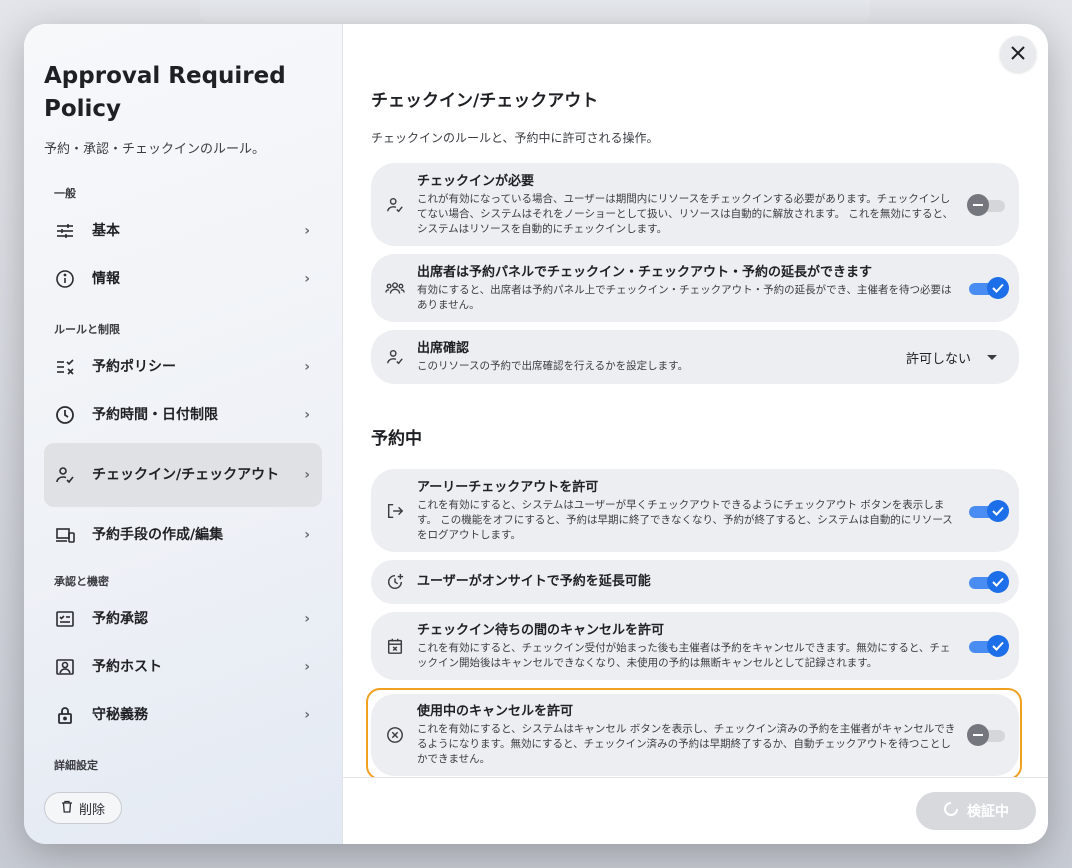  What do you see at coordinates (65, 667) in the screenshot?
I see `host-icon` at bounding box center [65, 667].